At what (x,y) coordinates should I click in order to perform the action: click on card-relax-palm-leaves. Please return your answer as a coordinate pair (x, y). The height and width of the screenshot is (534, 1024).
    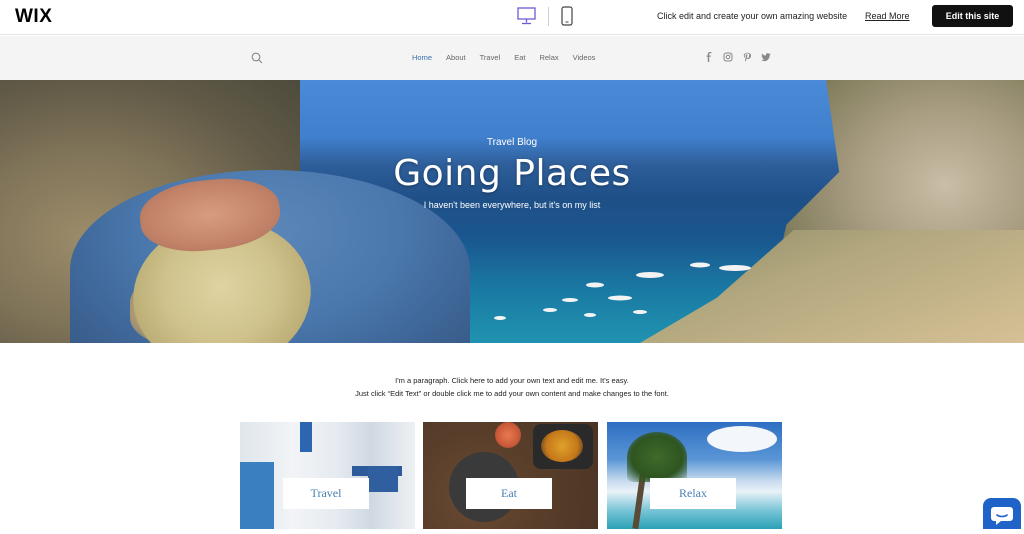
    Looking at the image, I should click on (657, 457).